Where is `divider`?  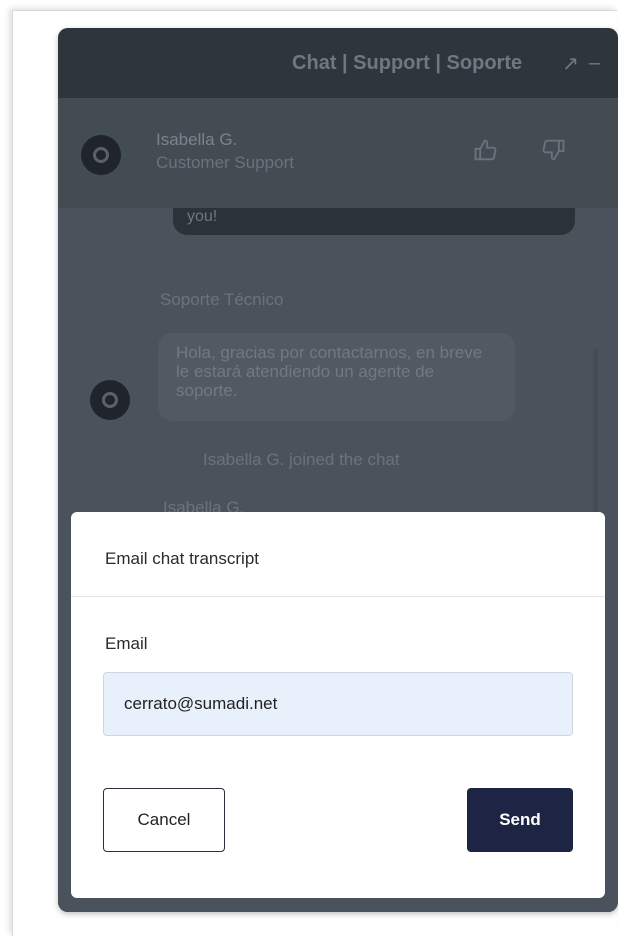 divider is located at coordinates (338, 596).